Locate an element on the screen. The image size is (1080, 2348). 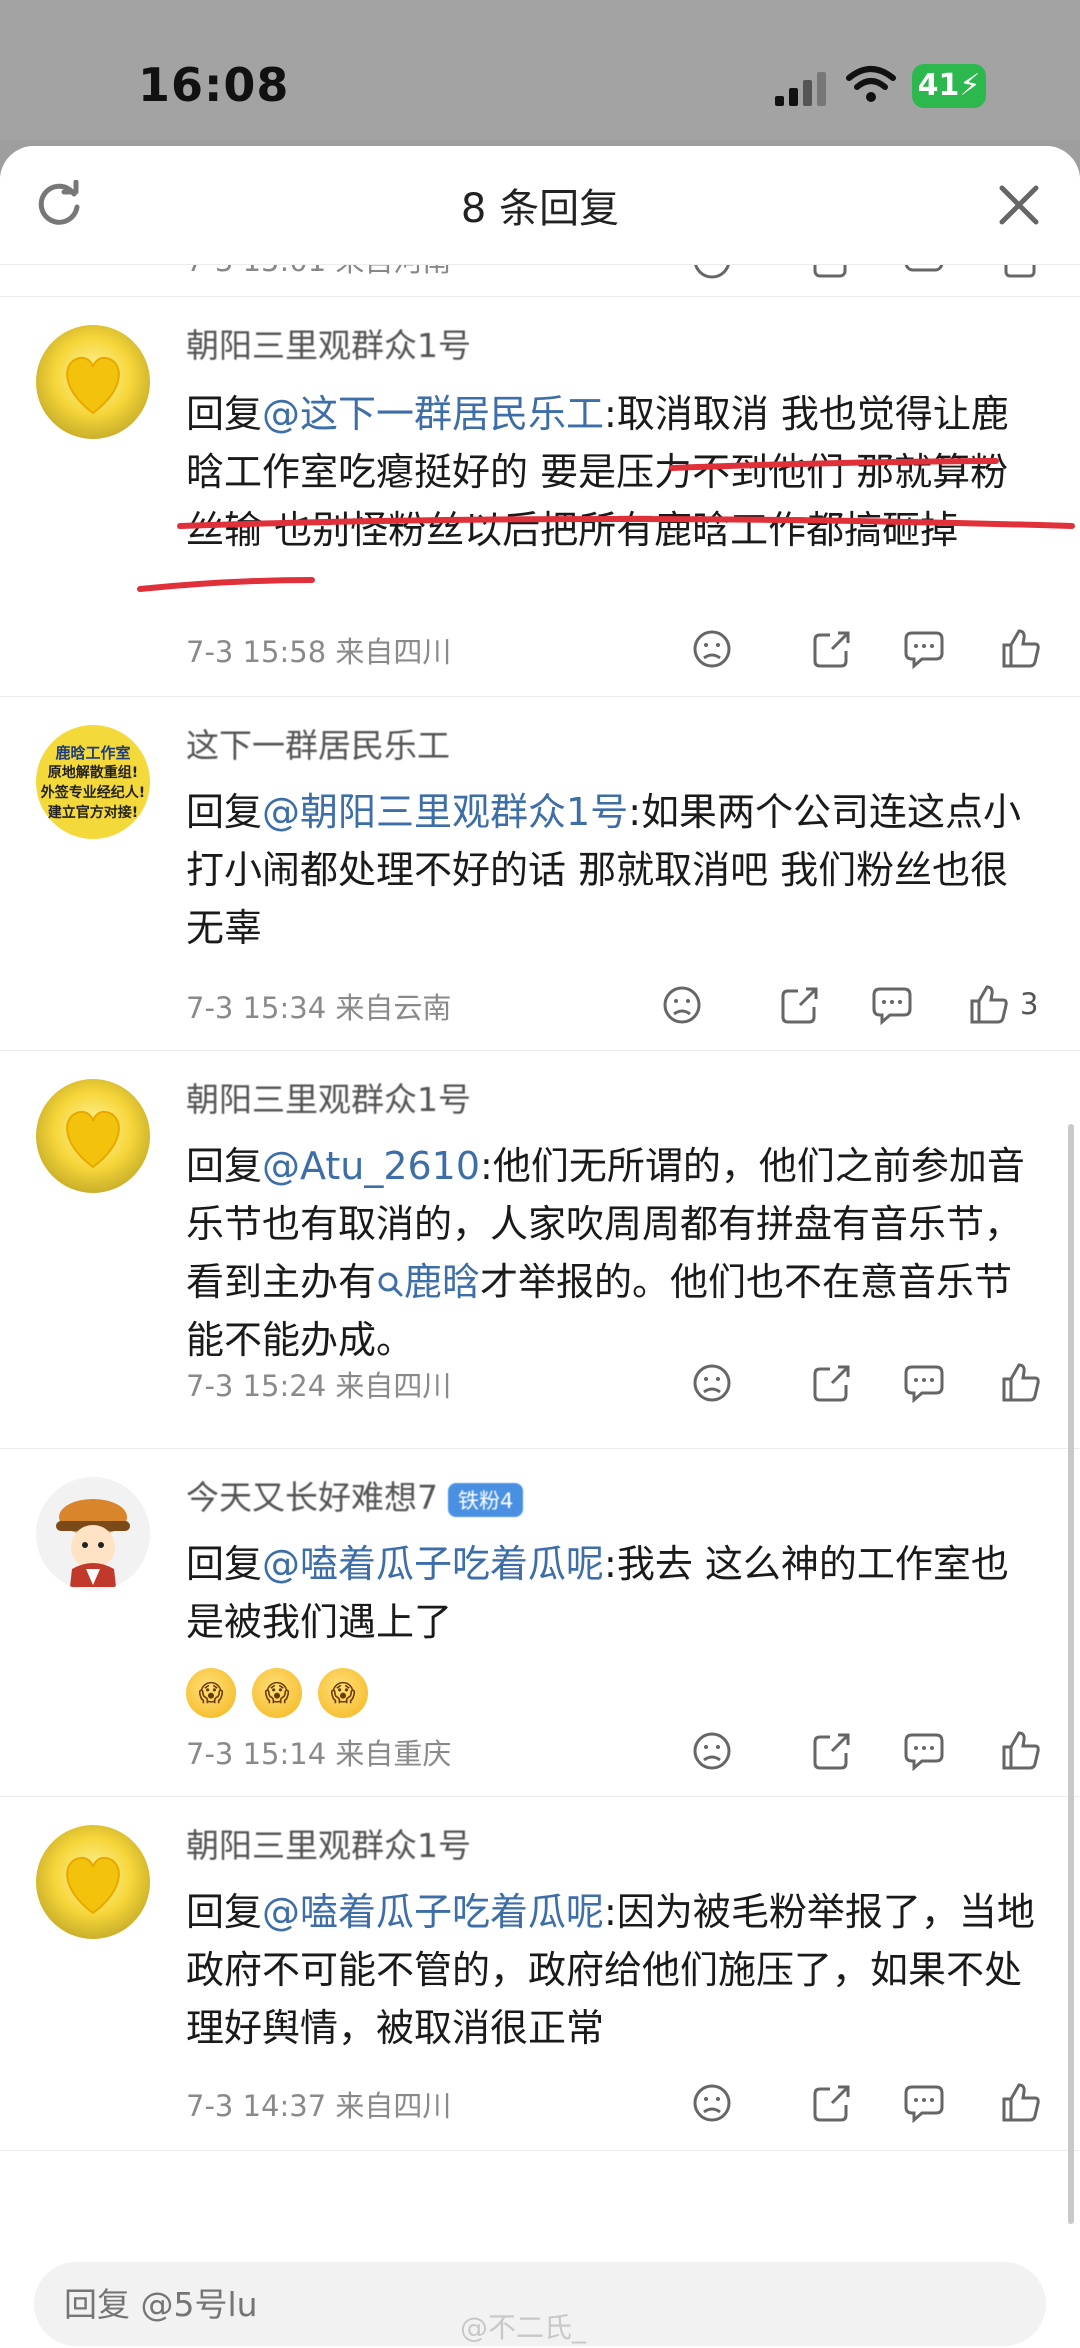
avatar-text: 外签专业经纪人! is located at coordinates (93, 793).